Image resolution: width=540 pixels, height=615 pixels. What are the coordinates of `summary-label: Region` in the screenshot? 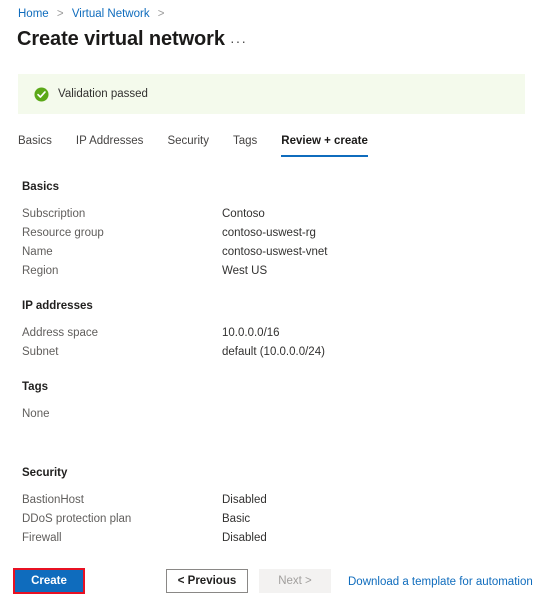 It's located at (40, 271).